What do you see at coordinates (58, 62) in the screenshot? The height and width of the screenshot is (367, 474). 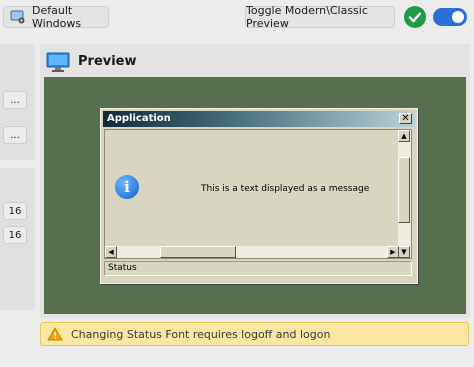 I see `monitor-icon` at bounding box center [58, 62].